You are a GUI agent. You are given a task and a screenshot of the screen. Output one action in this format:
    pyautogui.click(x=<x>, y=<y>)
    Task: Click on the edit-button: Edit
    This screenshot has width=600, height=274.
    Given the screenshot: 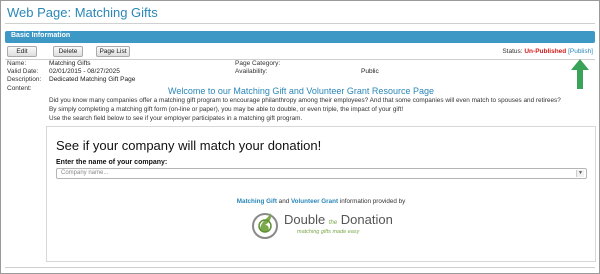 What is the action you would take?
    pyautogui.click(x=22, y=51)
    